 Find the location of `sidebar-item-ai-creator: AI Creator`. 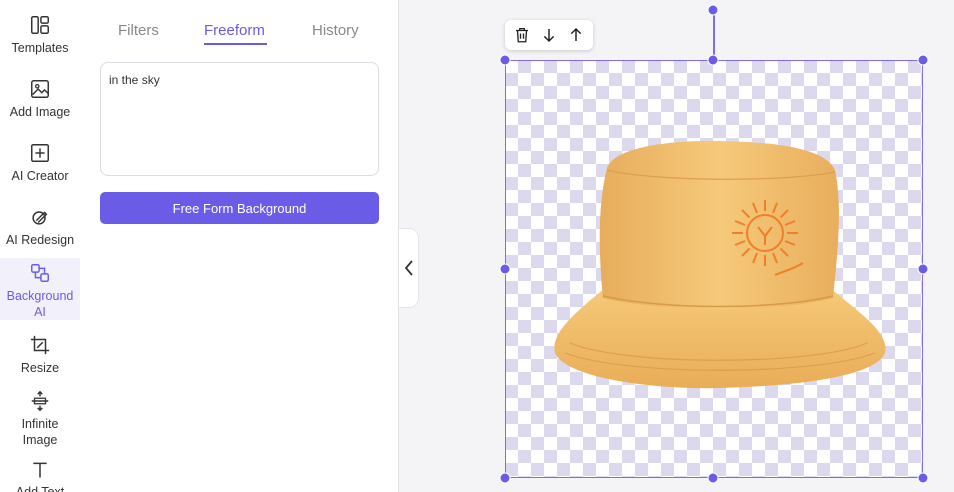

sidebar-item-ai-creator: AI Creator is located at coordinates (40, 165).